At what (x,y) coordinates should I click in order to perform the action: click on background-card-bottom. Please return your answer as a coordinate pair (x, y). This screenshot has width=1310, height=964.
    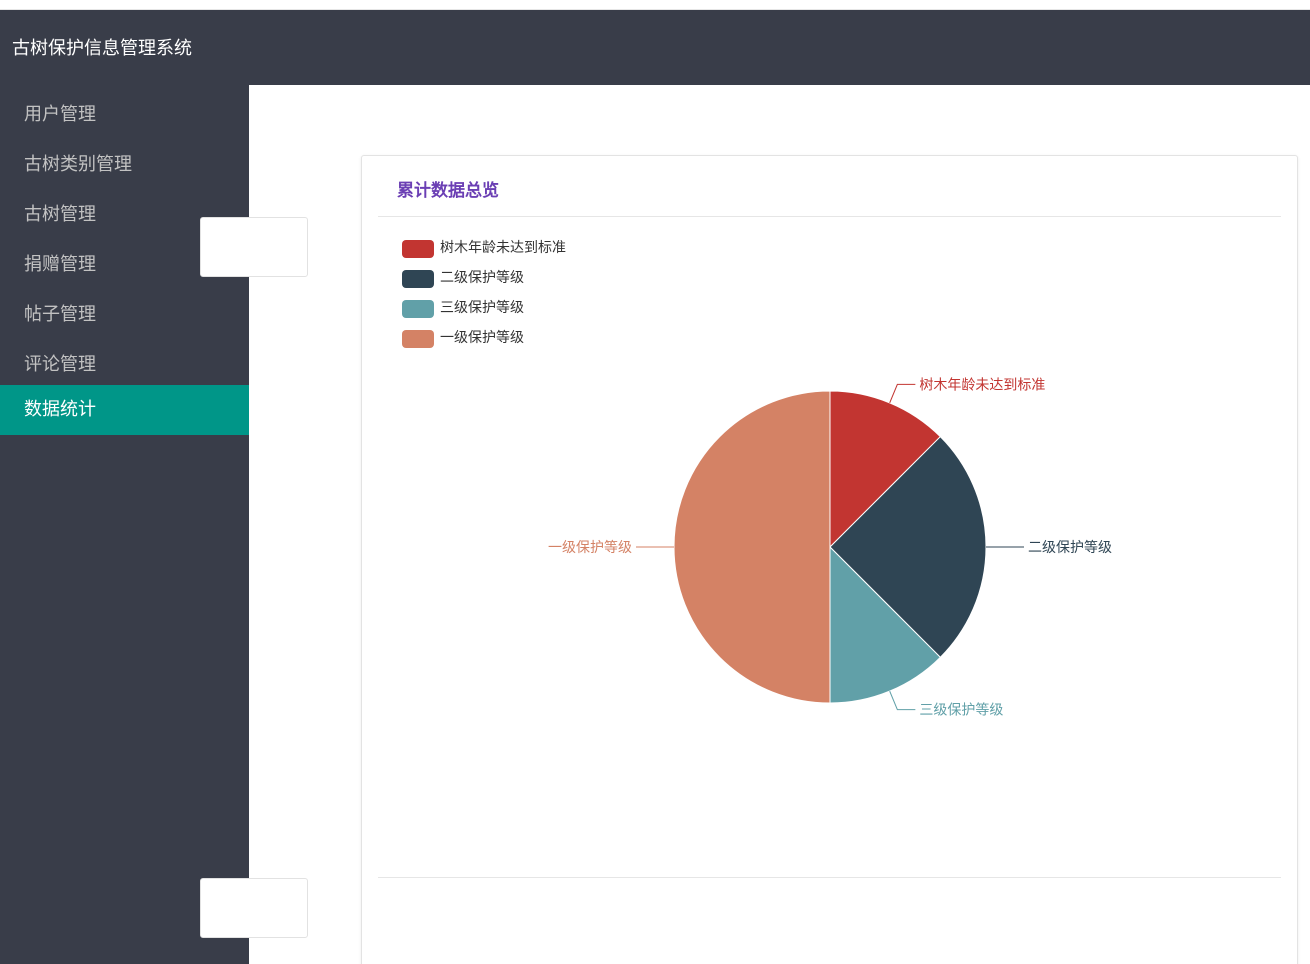
    Looking at the image, I should click on (254, 908).